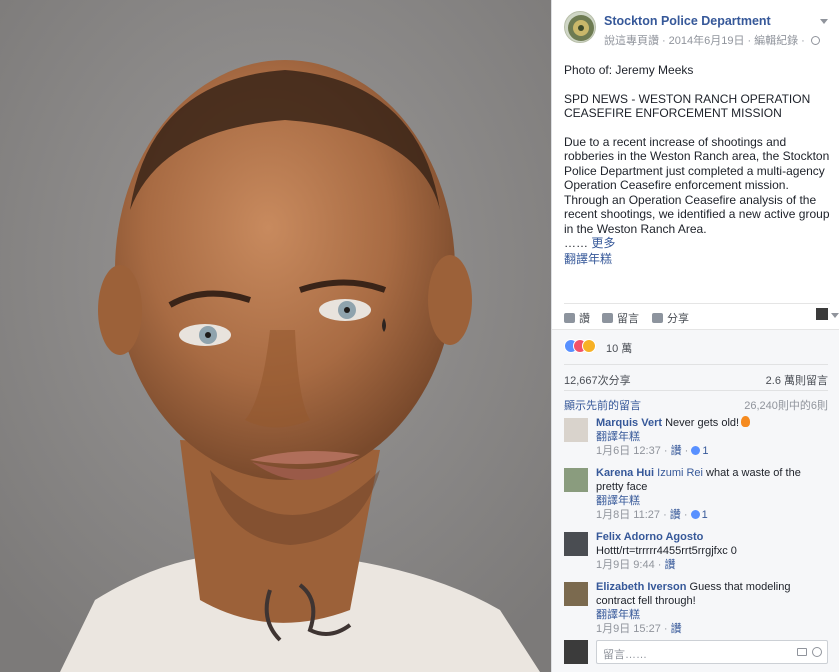  I want to click on emoji-icon, so click(817, 652).